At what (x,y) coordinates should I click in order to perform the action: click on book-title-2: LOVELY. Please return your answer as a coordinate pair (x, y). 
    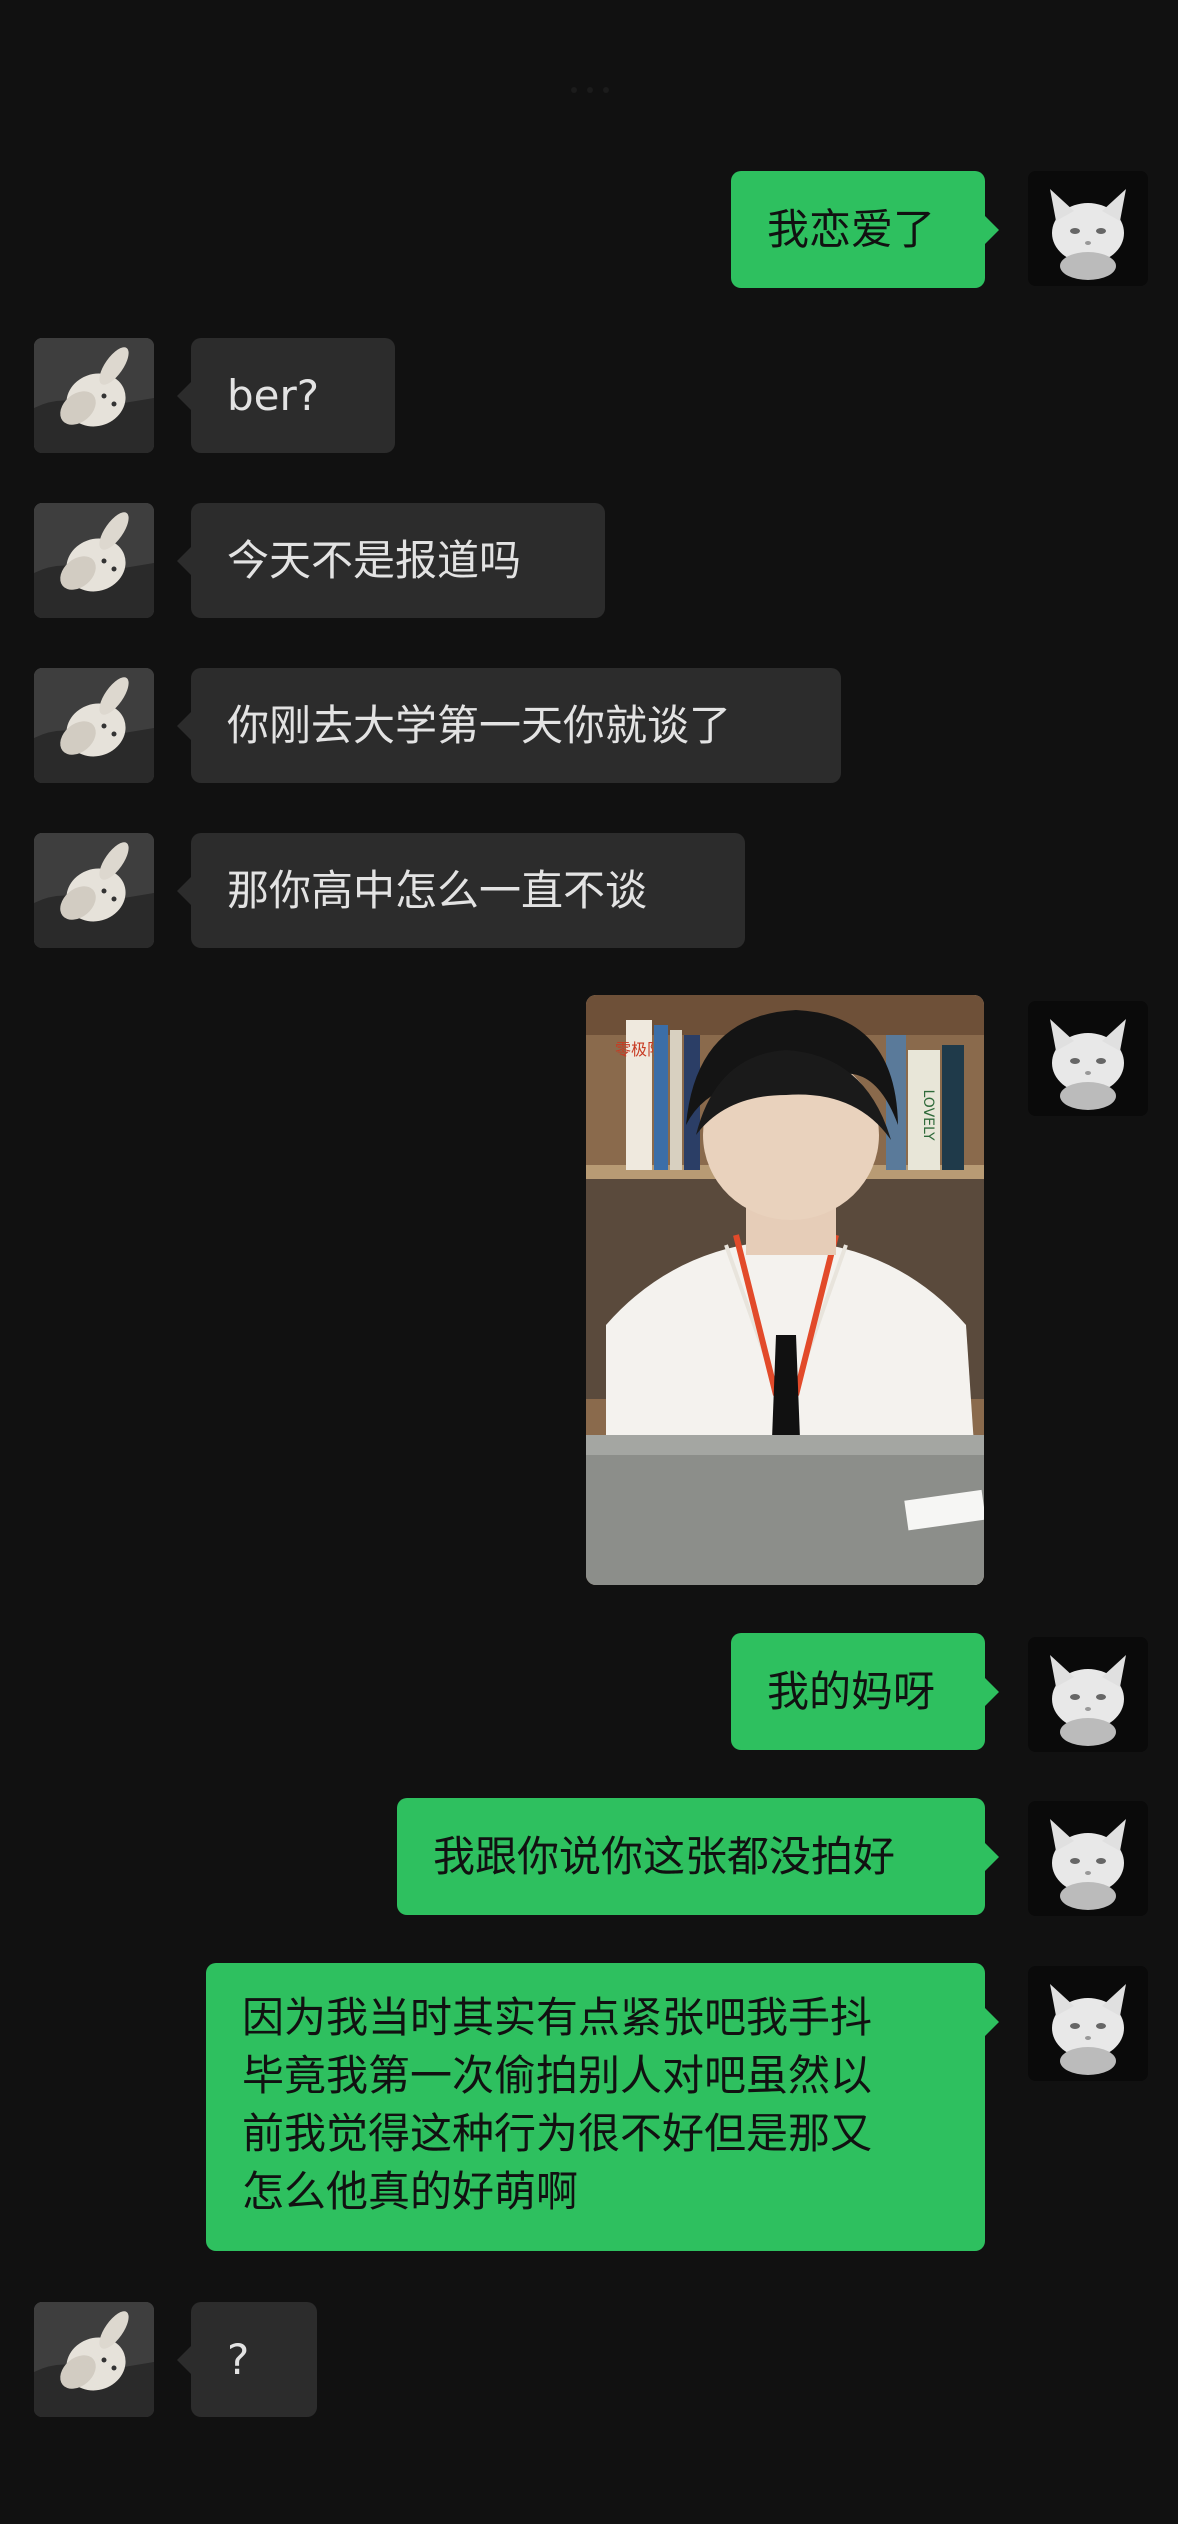
    Looking at the image, I should click on (928, 1115).